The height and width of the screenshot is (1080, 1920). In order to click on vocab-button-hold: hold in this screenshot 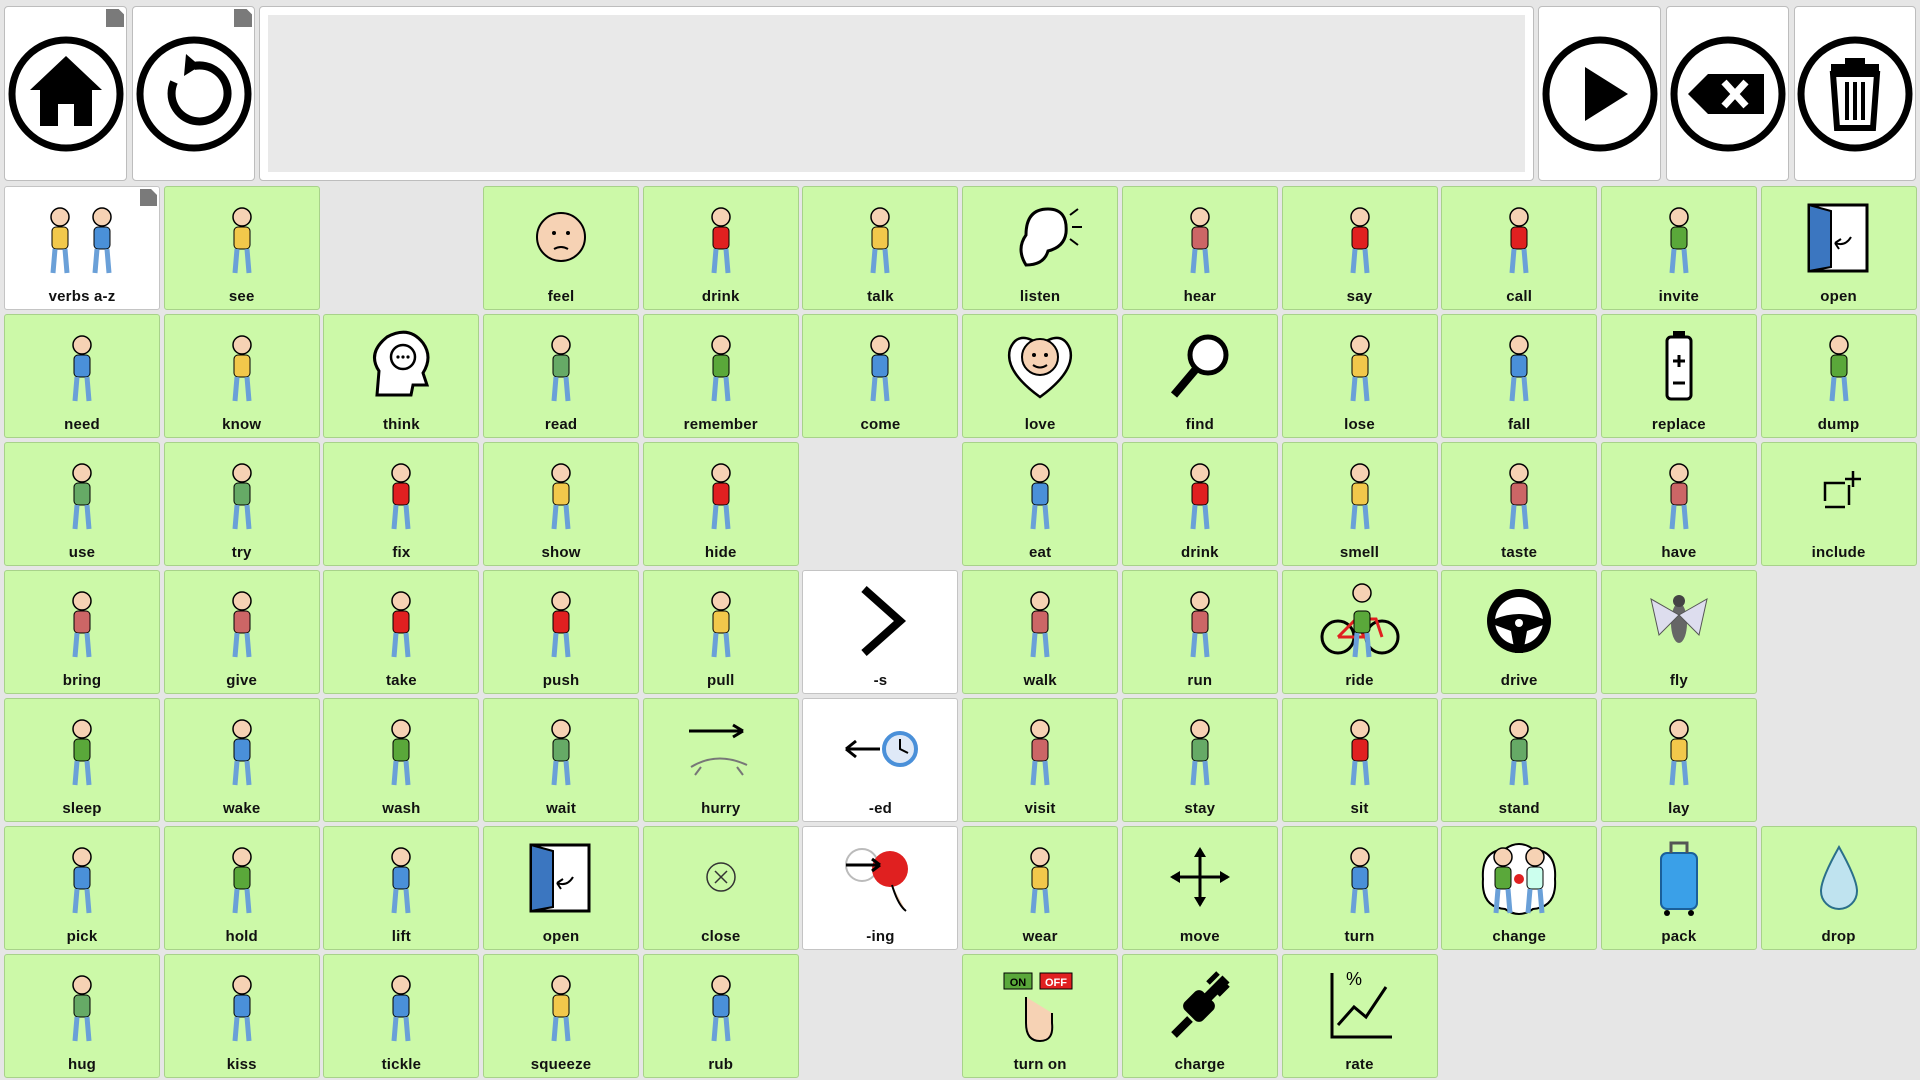, I will do `click(241, 888)`.